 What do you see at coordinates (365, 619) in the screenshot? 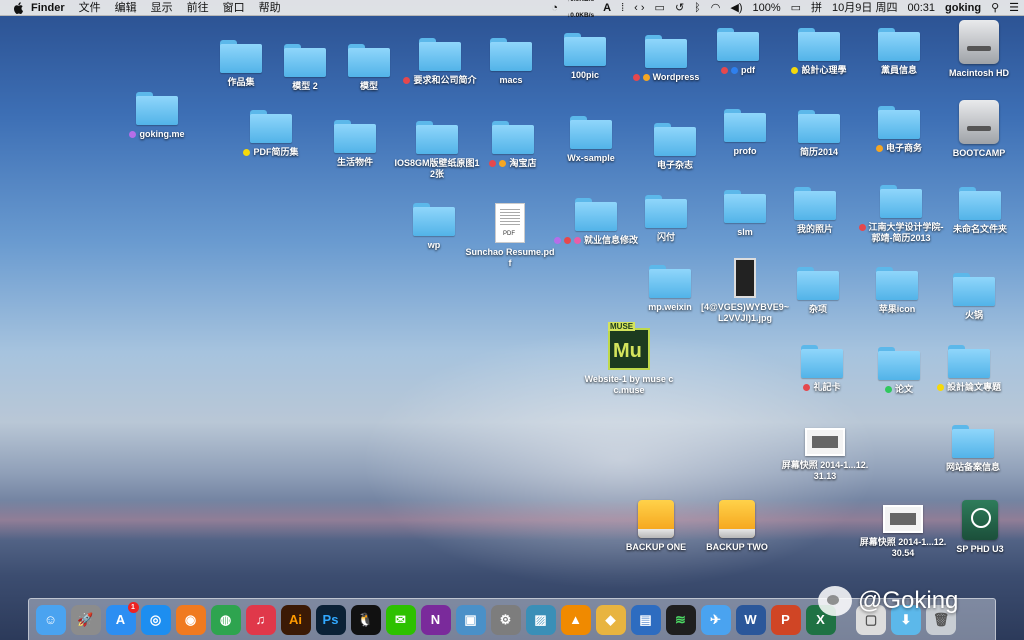
I see `qq-icon: 🐧` at bounding box center [365, 619].